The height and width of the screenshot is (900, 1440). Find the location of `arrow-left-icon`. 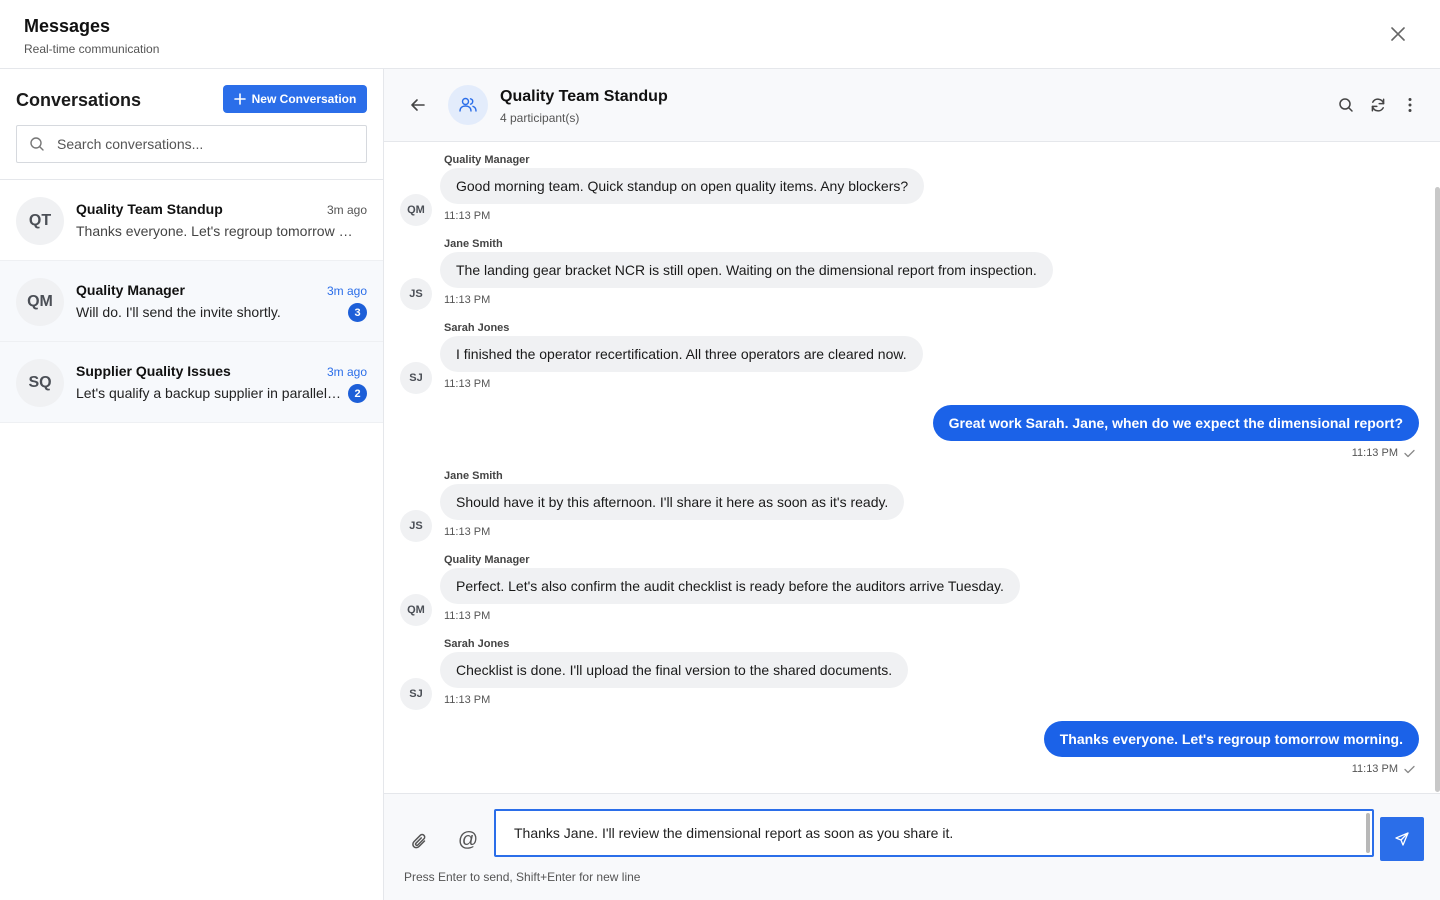

arrow-left-icon is located at coordinates (418, 105).